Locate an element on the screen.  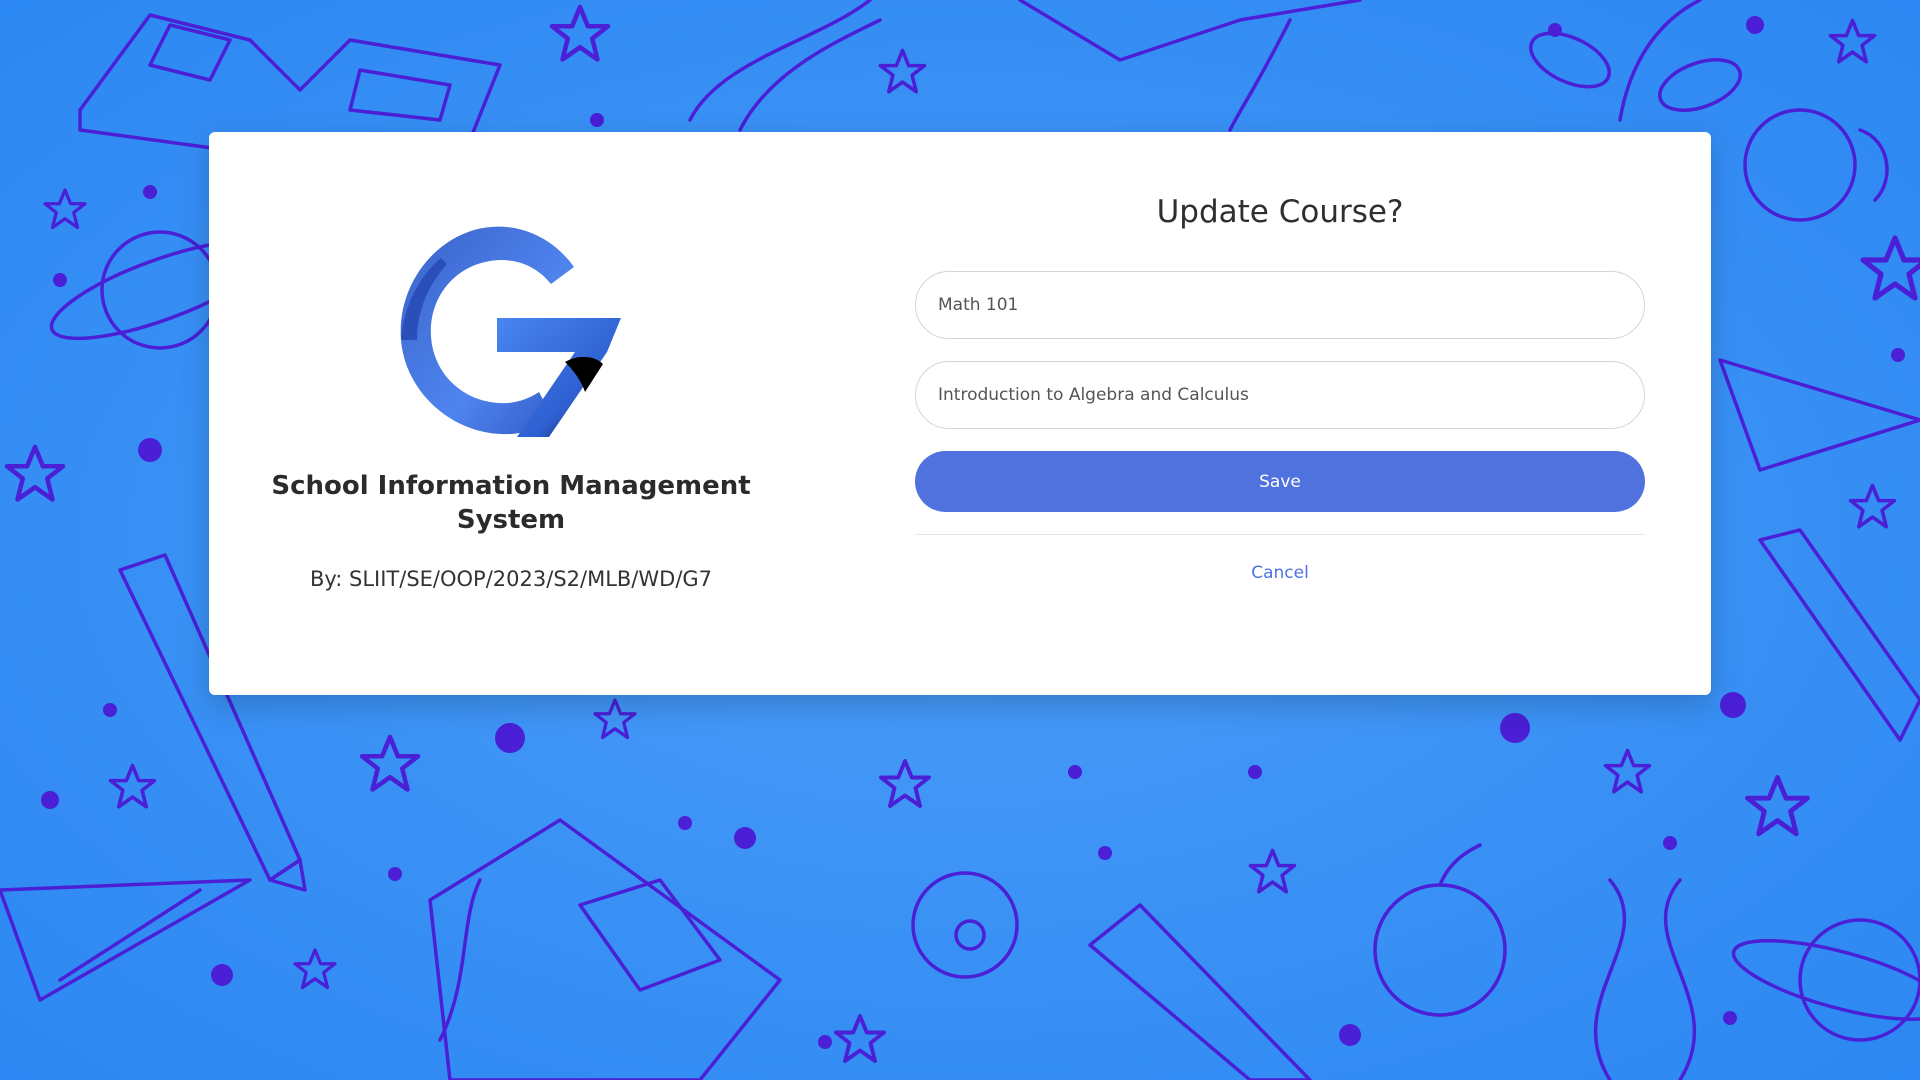
form-title: Update Course? is located at coordinates (1280, 212).